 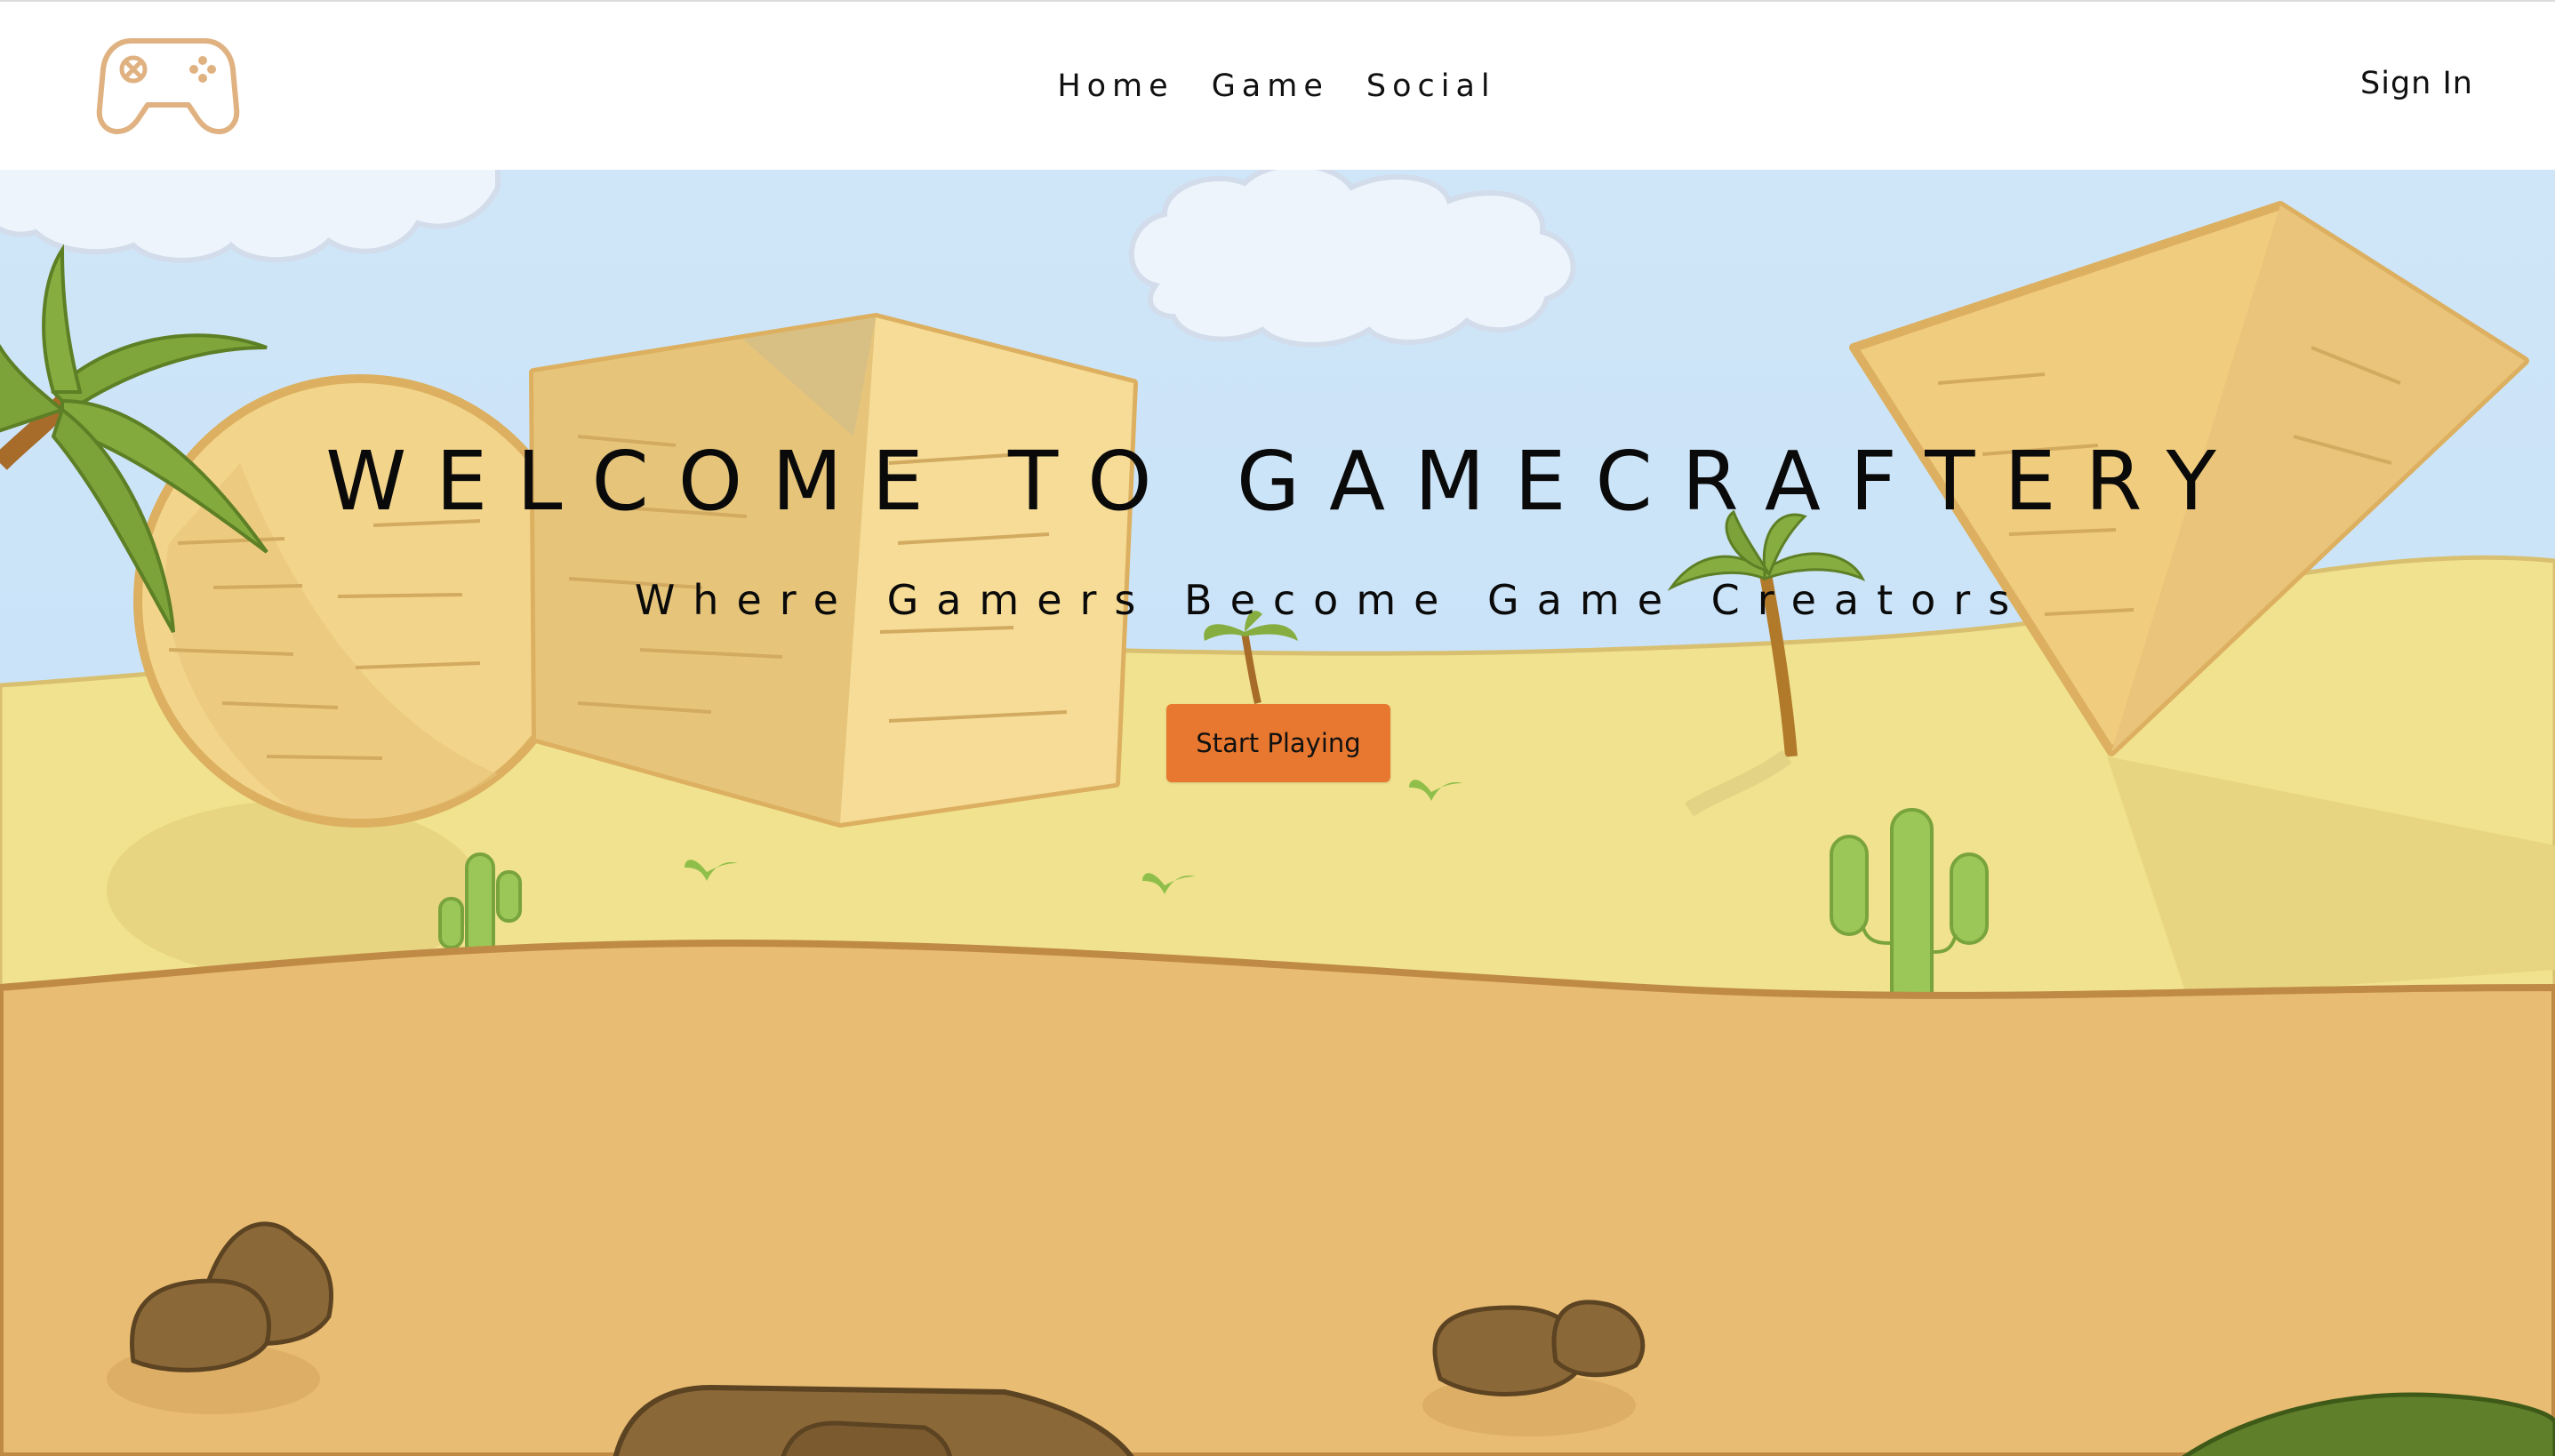 I want to click on navbar: Home Game Social Sign In, so click(x=1277, y=85).